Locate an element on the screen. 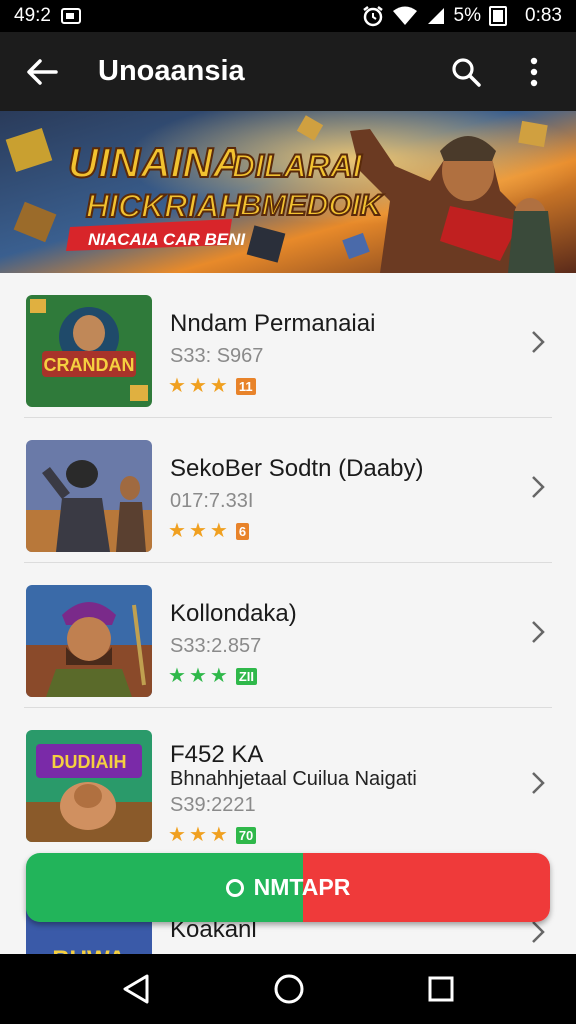 The image size is (576, 1024). rating-badge: ZII is located at coordinates (246, 676).